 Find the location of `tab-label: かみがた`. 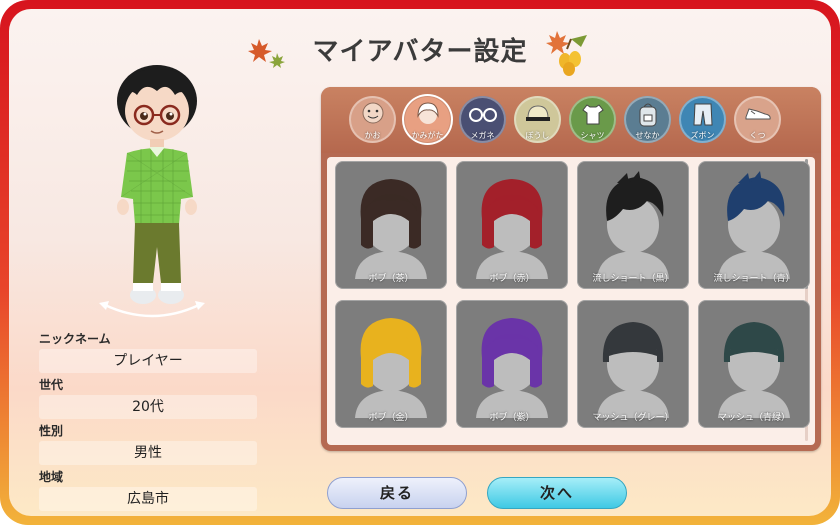

tab-label: かみがた is located at coordinates (427, 135).